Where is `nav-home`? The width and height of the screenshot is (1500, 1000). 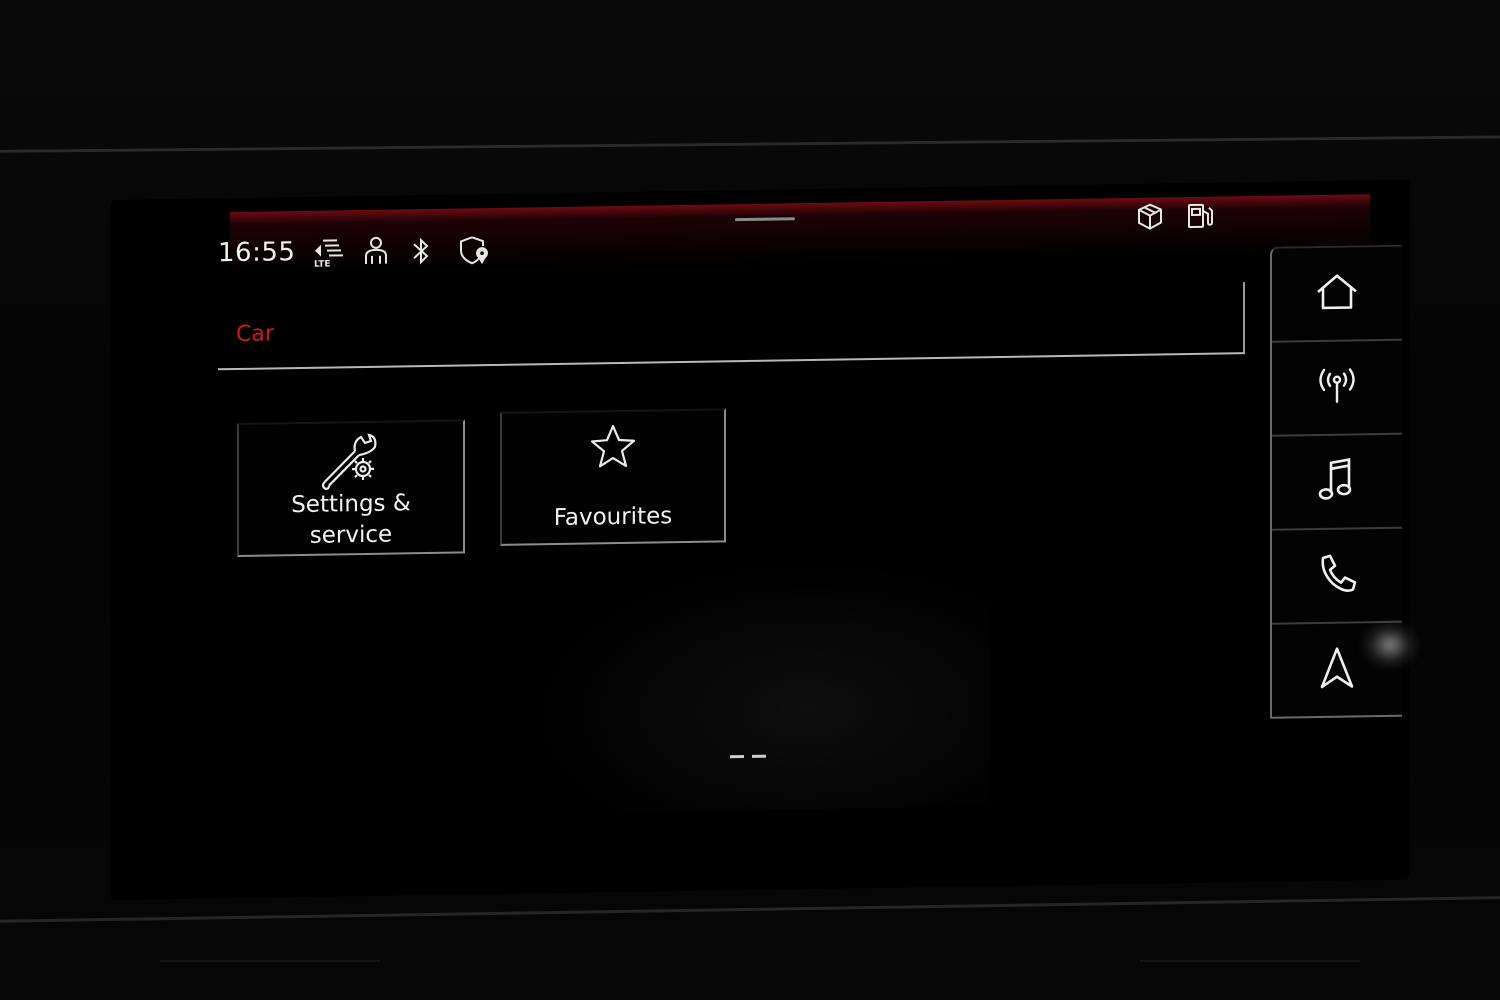 nav-home is located at coordinates (1337, 294).